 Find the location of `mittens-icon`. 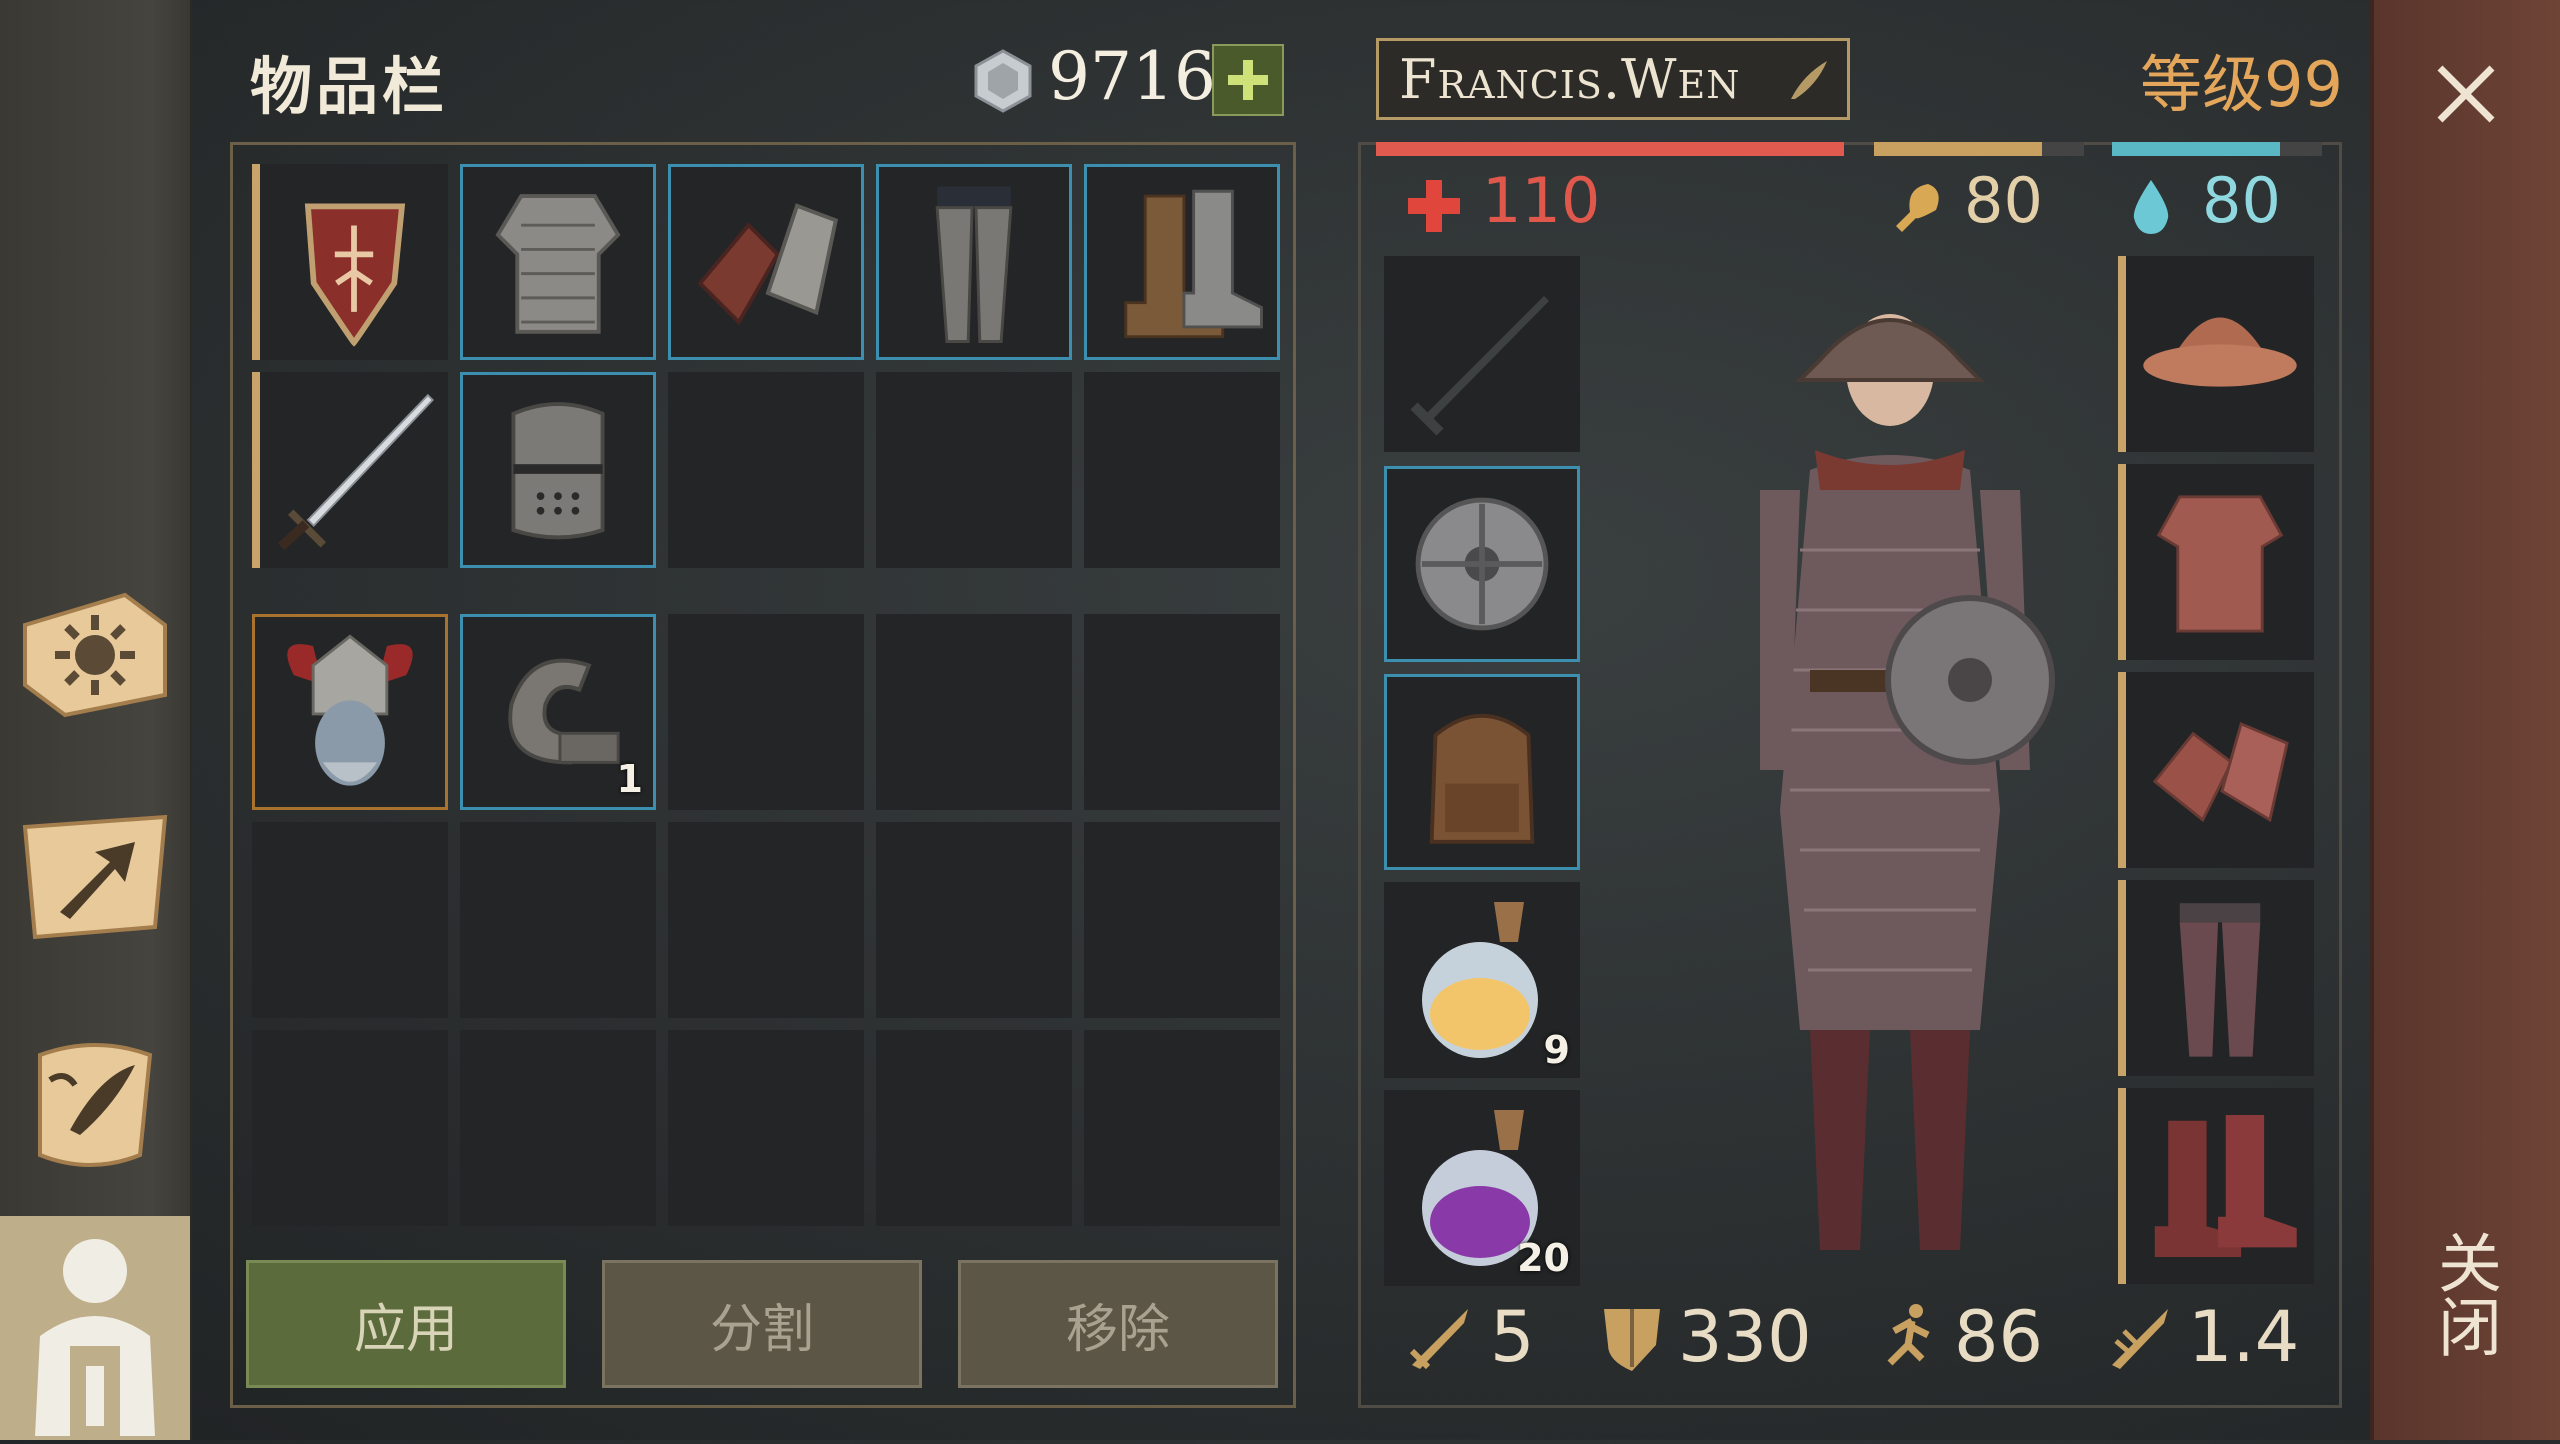

mittens-icon is located at coordinates (2220, 772).